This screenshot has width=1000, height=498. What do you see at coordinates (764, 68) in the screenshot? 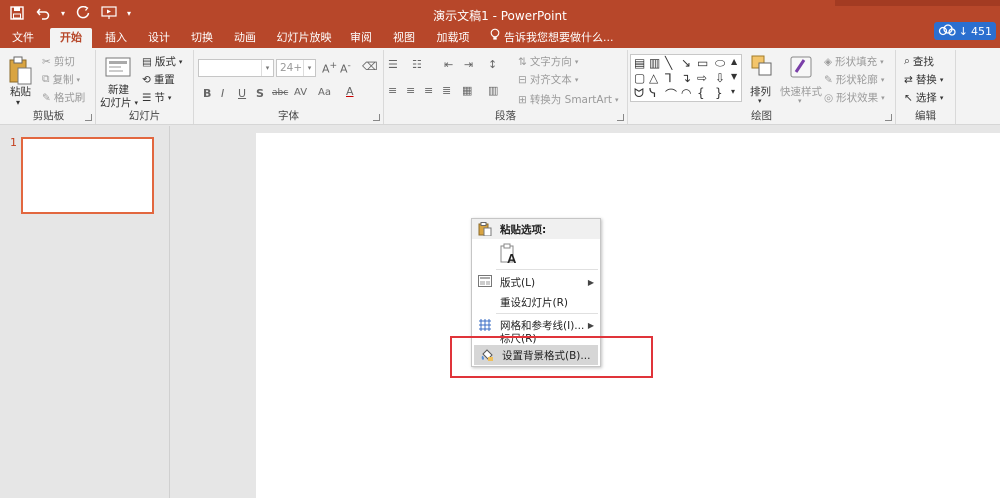
I see `arrange-icon` at bounding box center [764, 68].